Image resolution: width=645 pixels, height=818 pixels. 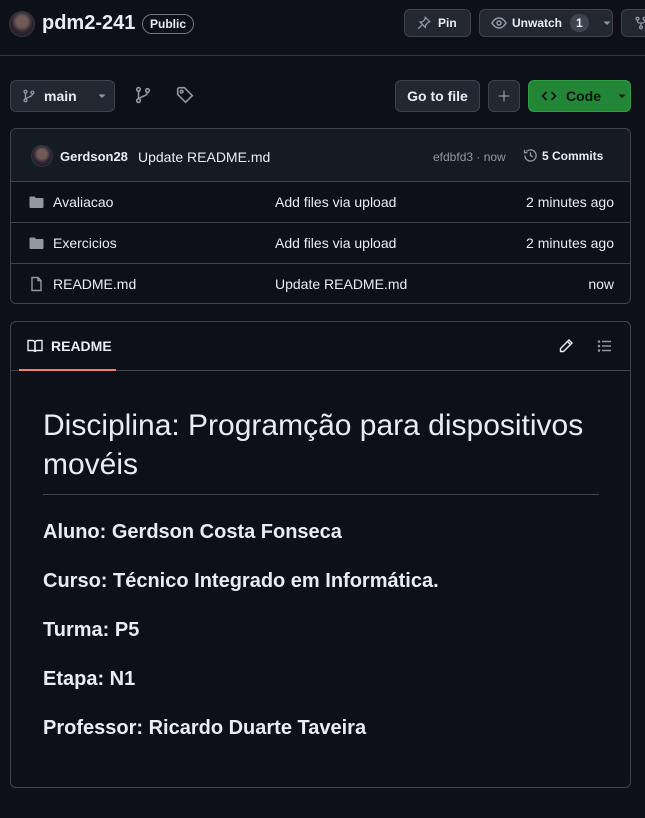 I want to click on repo-name: pdm2-241, so click(x=88, y=23).